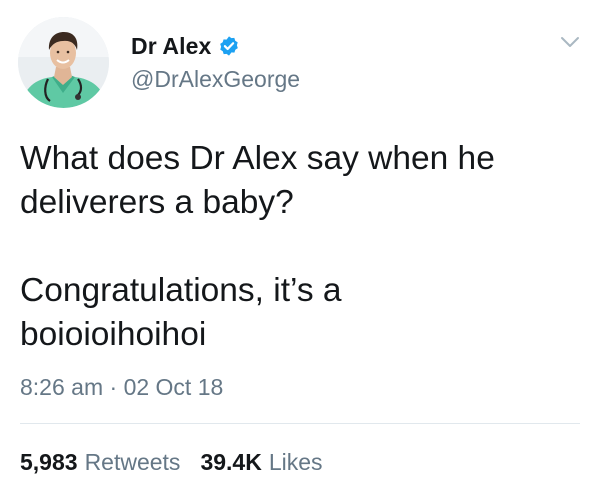 This screenshot has width=600, height=499. What do you see at coordinates (132, 462) in the screenshot?
I see `retweets-label: Retweets` at bounding box center [132, 462].